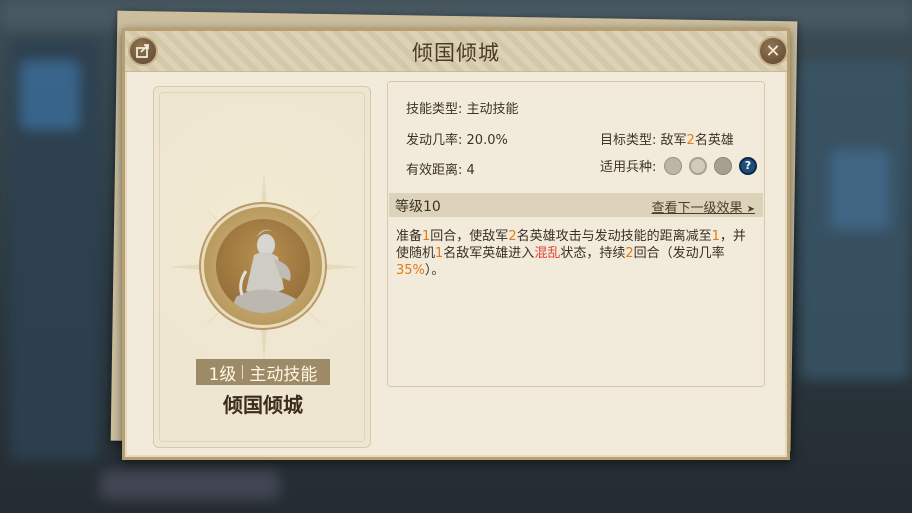 Image resolution: width=912 pixels, height=513 pixels. I want to click on effective-range-value: 4, so click(470, 170).